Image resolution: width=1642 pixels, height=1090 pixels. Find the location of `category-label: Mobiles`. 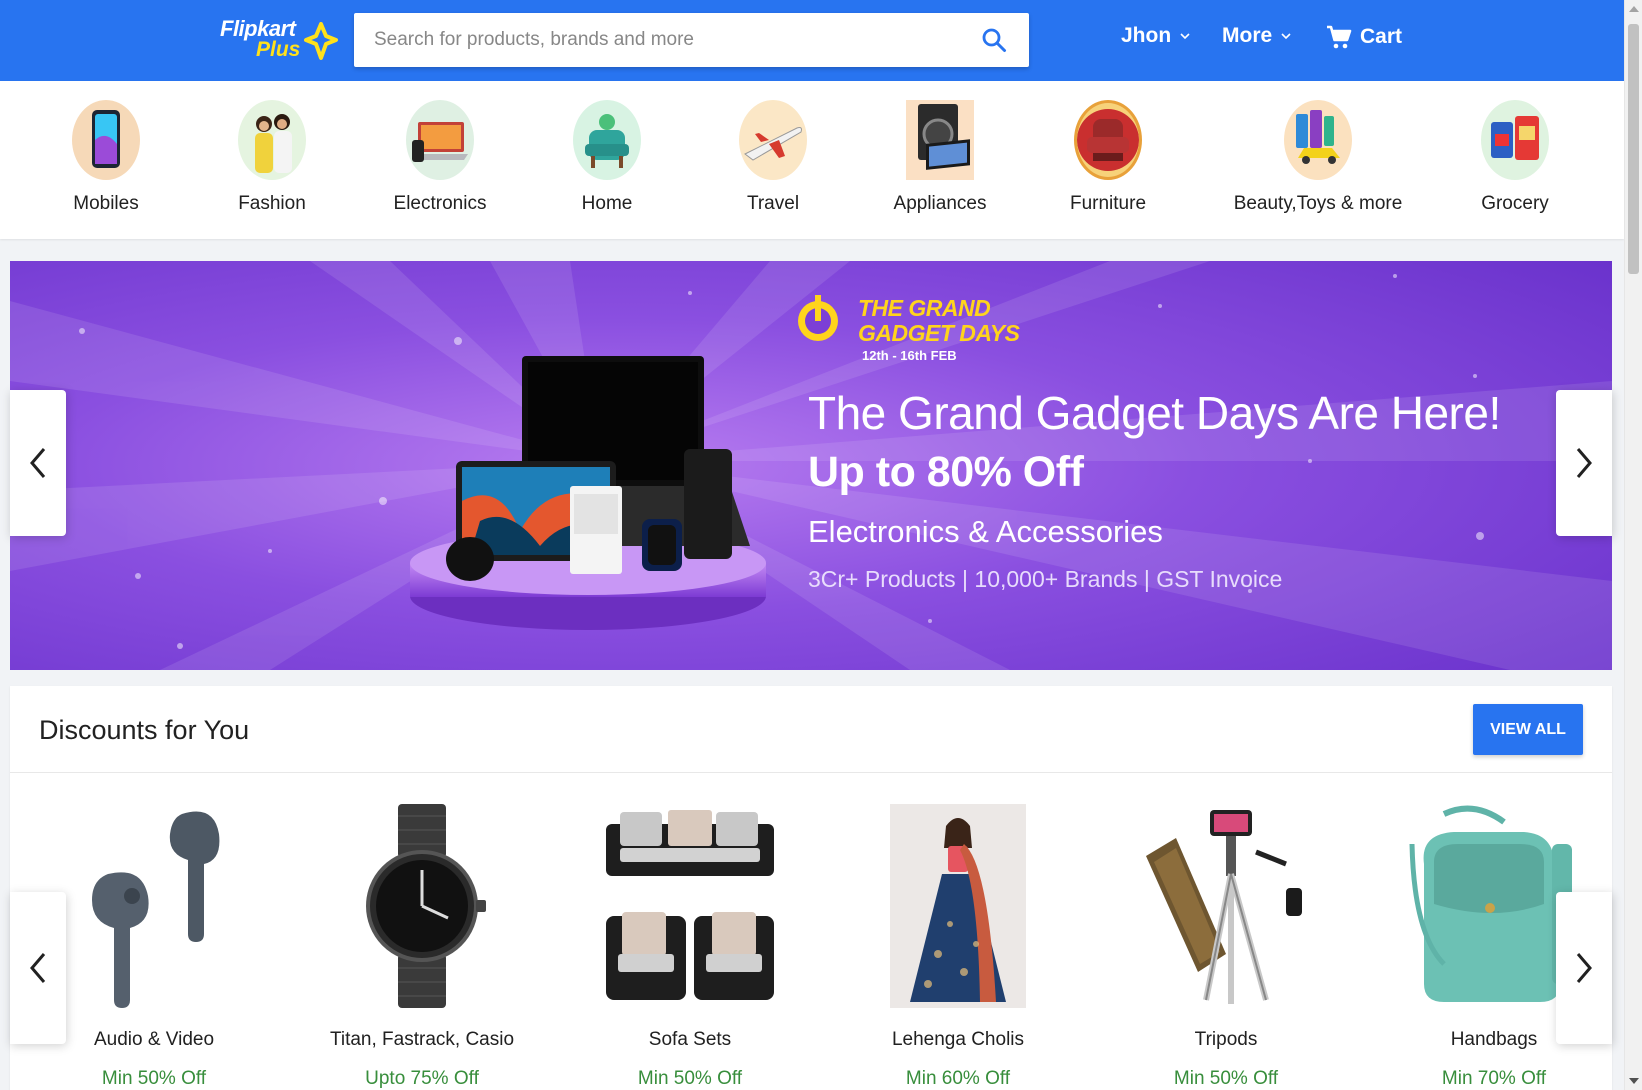

category-label: Mobiles is located at coordinates (106, 203).